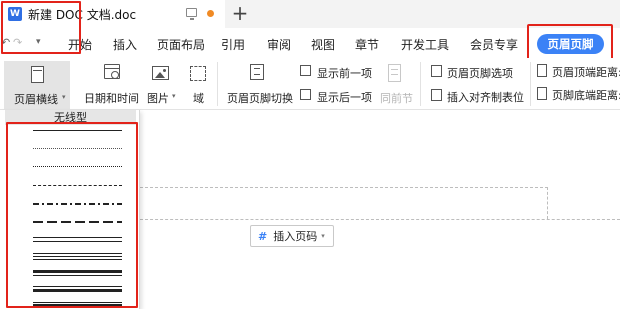 The image size is (620, 309). Describe the element at coordinates (295, 236) in the screenshot. I see `insert-page-number-label: 插入页码` at that location.